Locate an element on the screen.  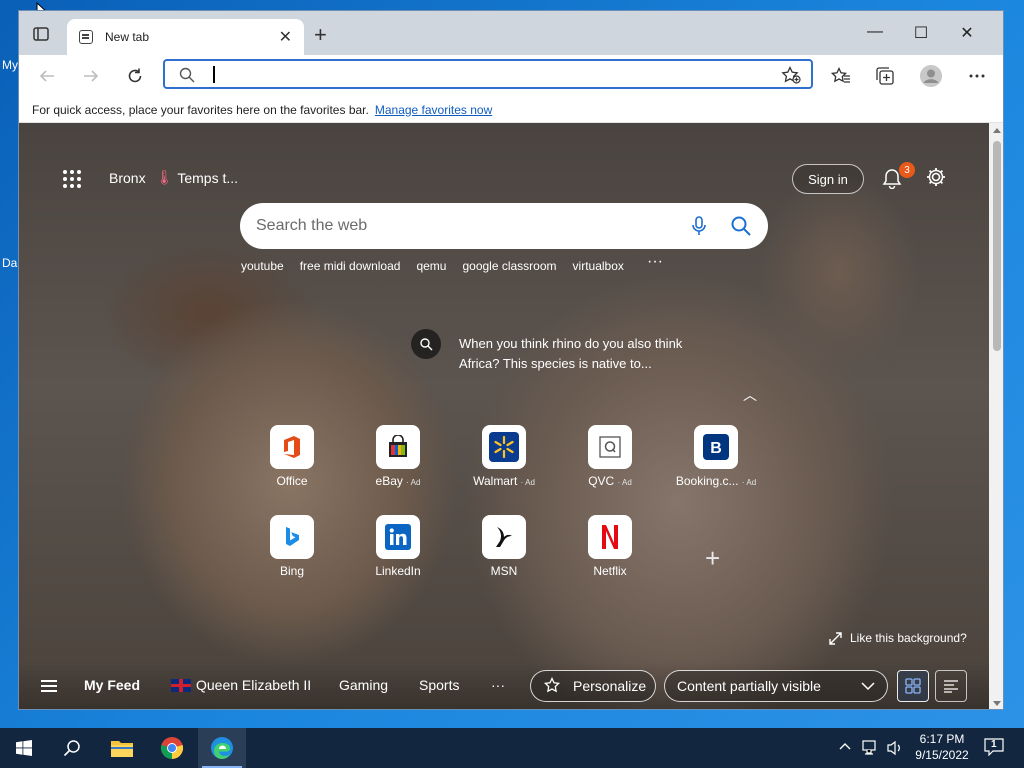
close-window-button: ✕ is located at coordinates (967, 33).